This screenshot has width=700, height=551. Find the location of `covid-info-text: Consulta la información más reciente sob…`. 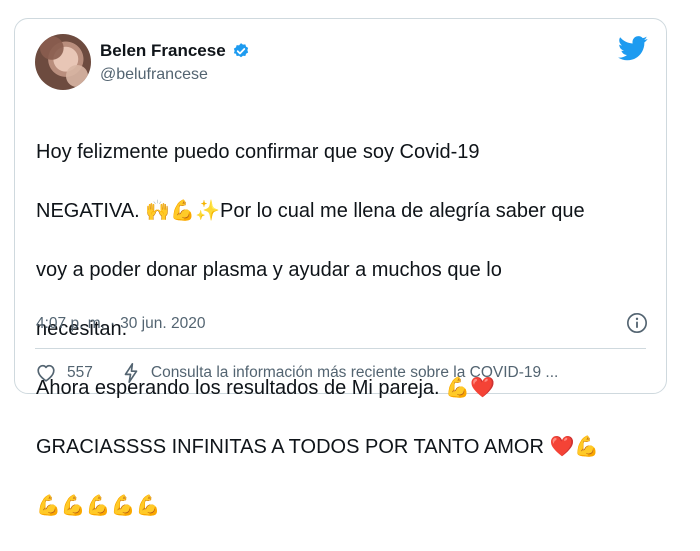

covid-info-text: Consulta la información más reciente sob… is located at coordinates (354, 372).